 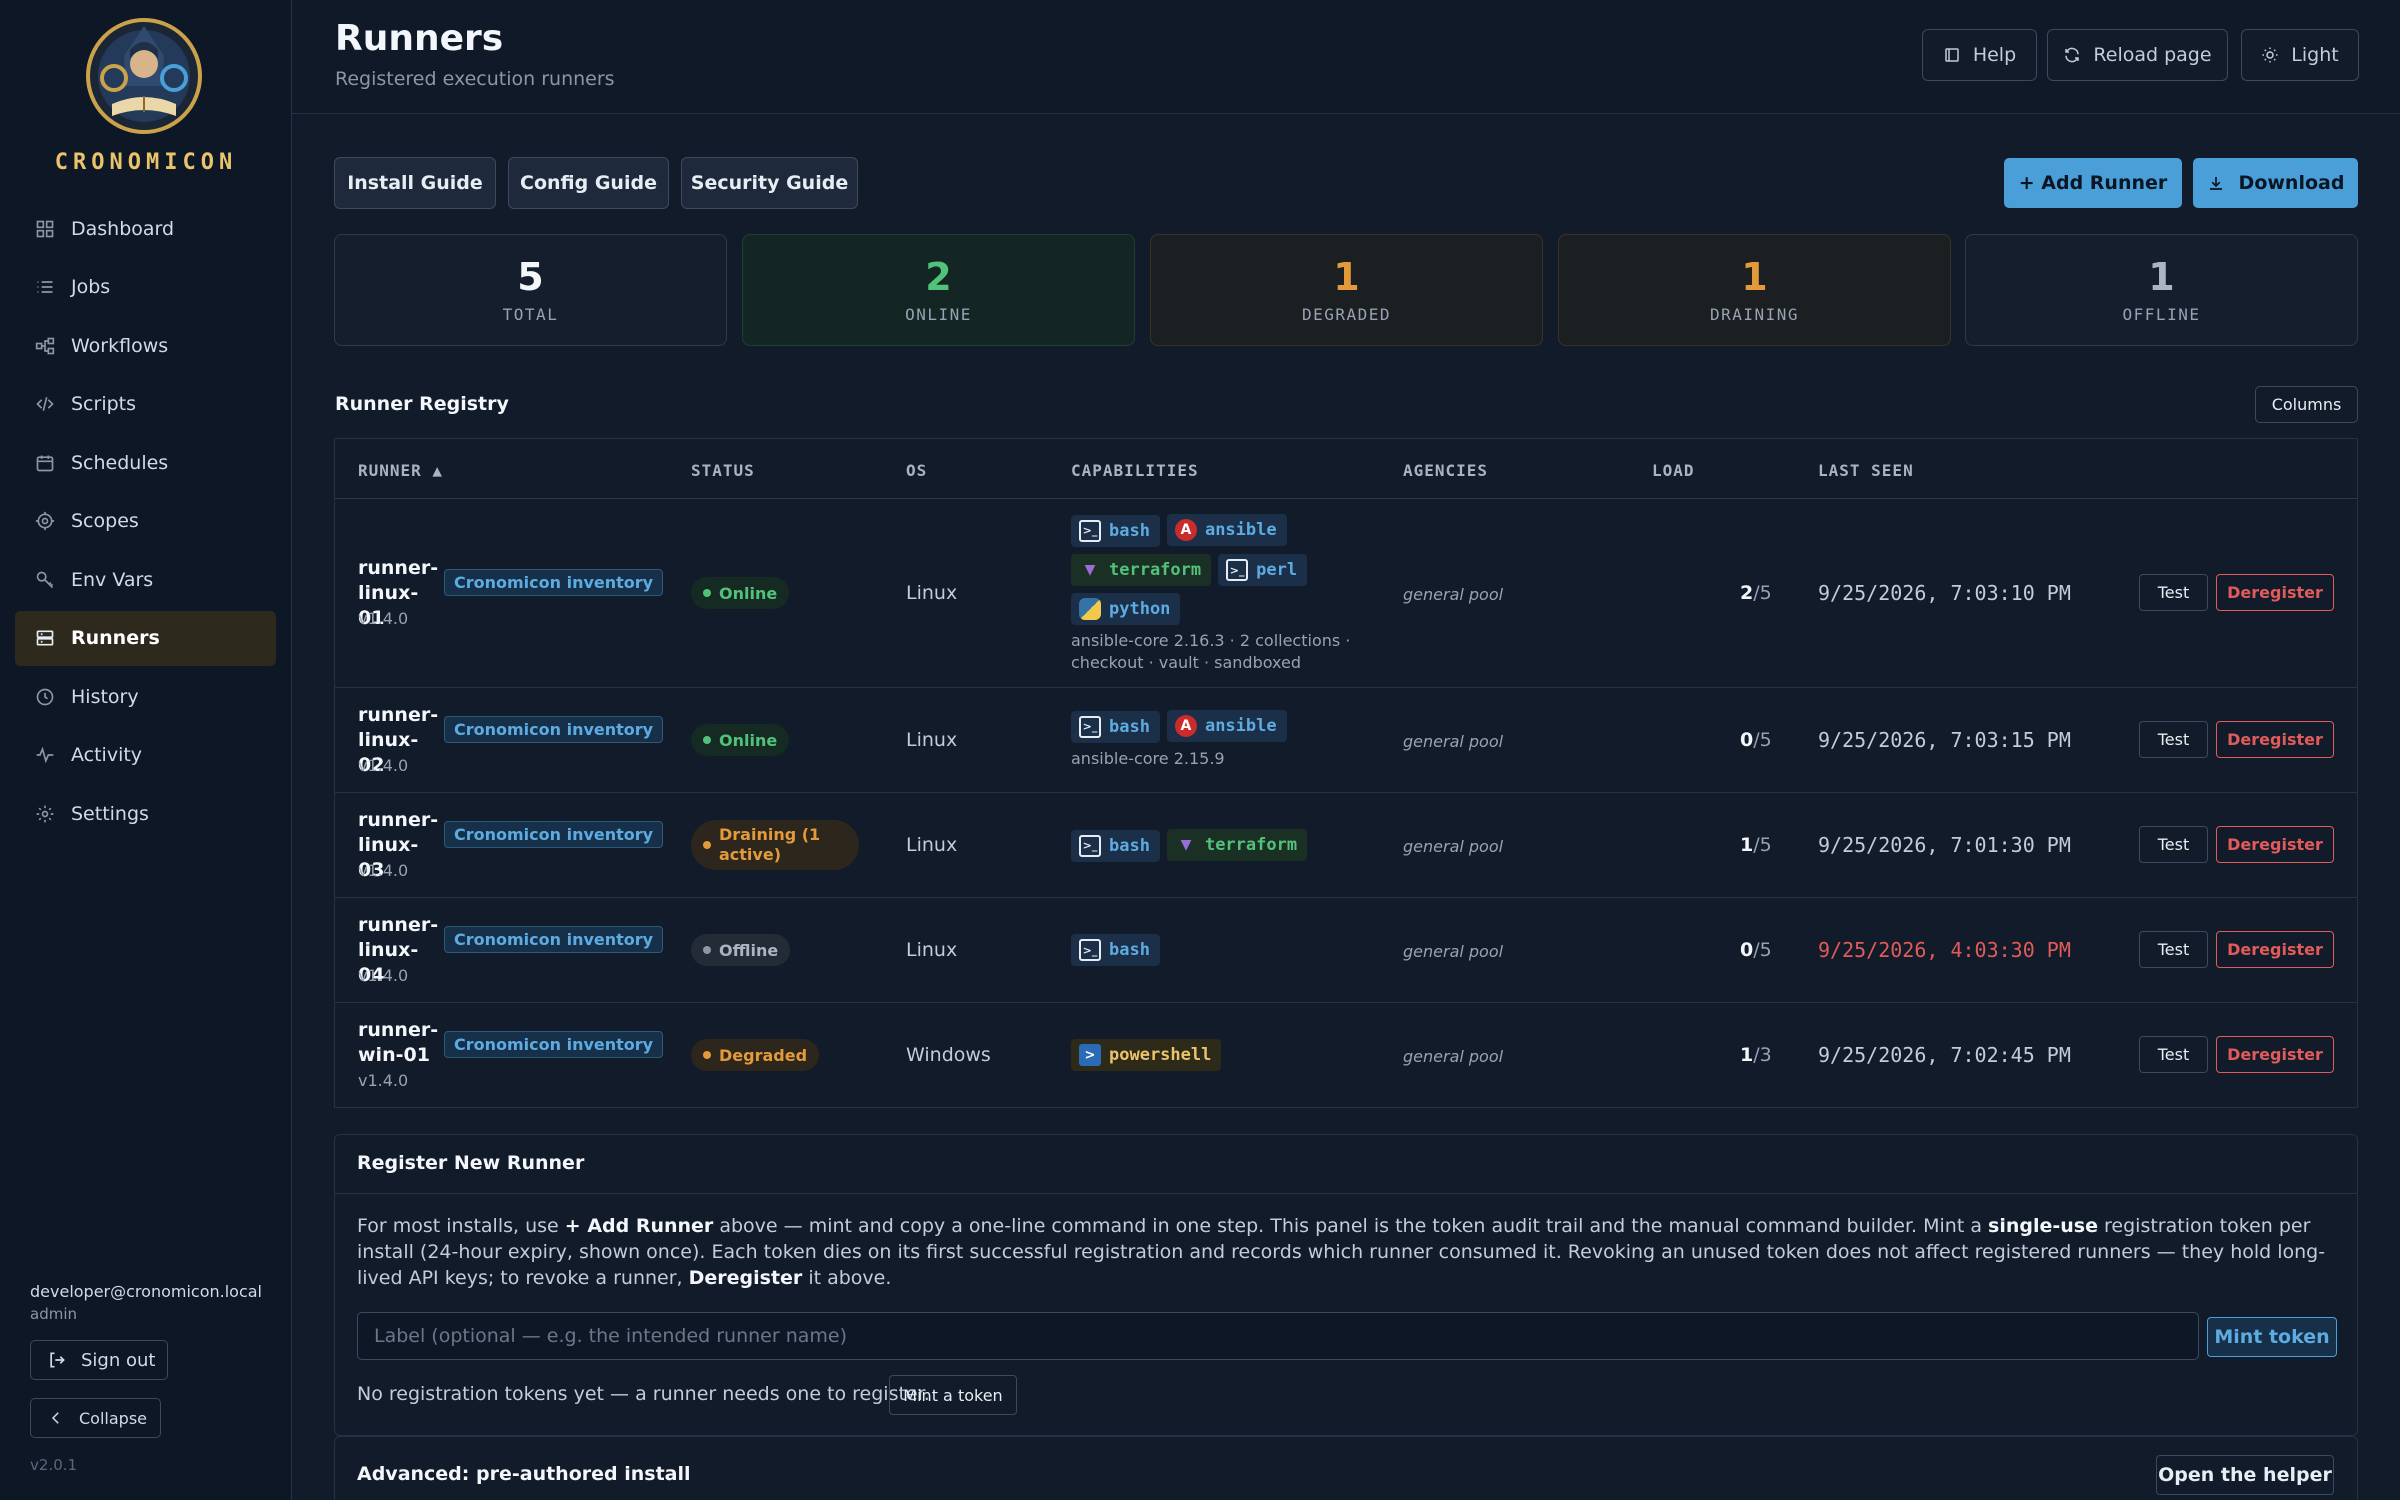 What do you see at coordinates (383, 618) in the screenshot?
I see `runner-version: v1.4.0` at bounding box center [383, 618].